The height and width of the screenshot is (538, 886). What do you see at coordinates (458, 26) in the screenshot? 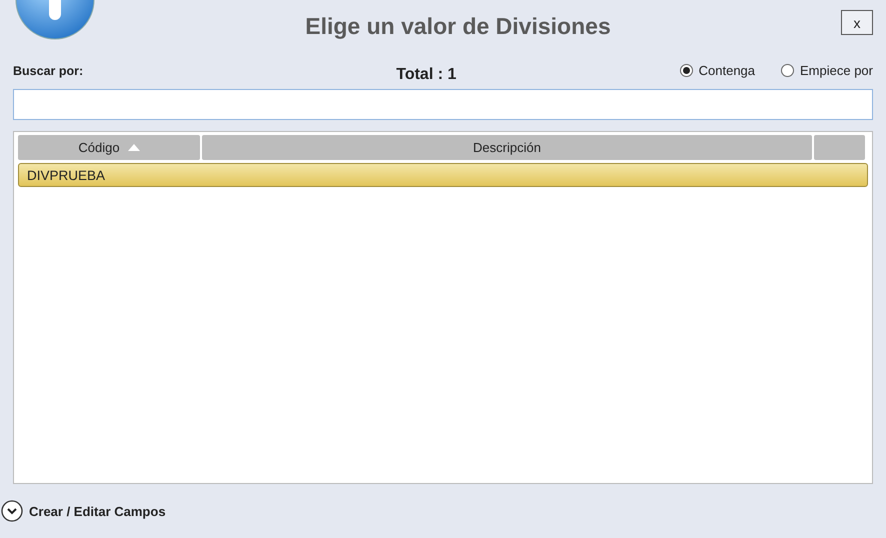
I see `window-title: Elige un valor de Divisiones` at bounding box center [458, 26].